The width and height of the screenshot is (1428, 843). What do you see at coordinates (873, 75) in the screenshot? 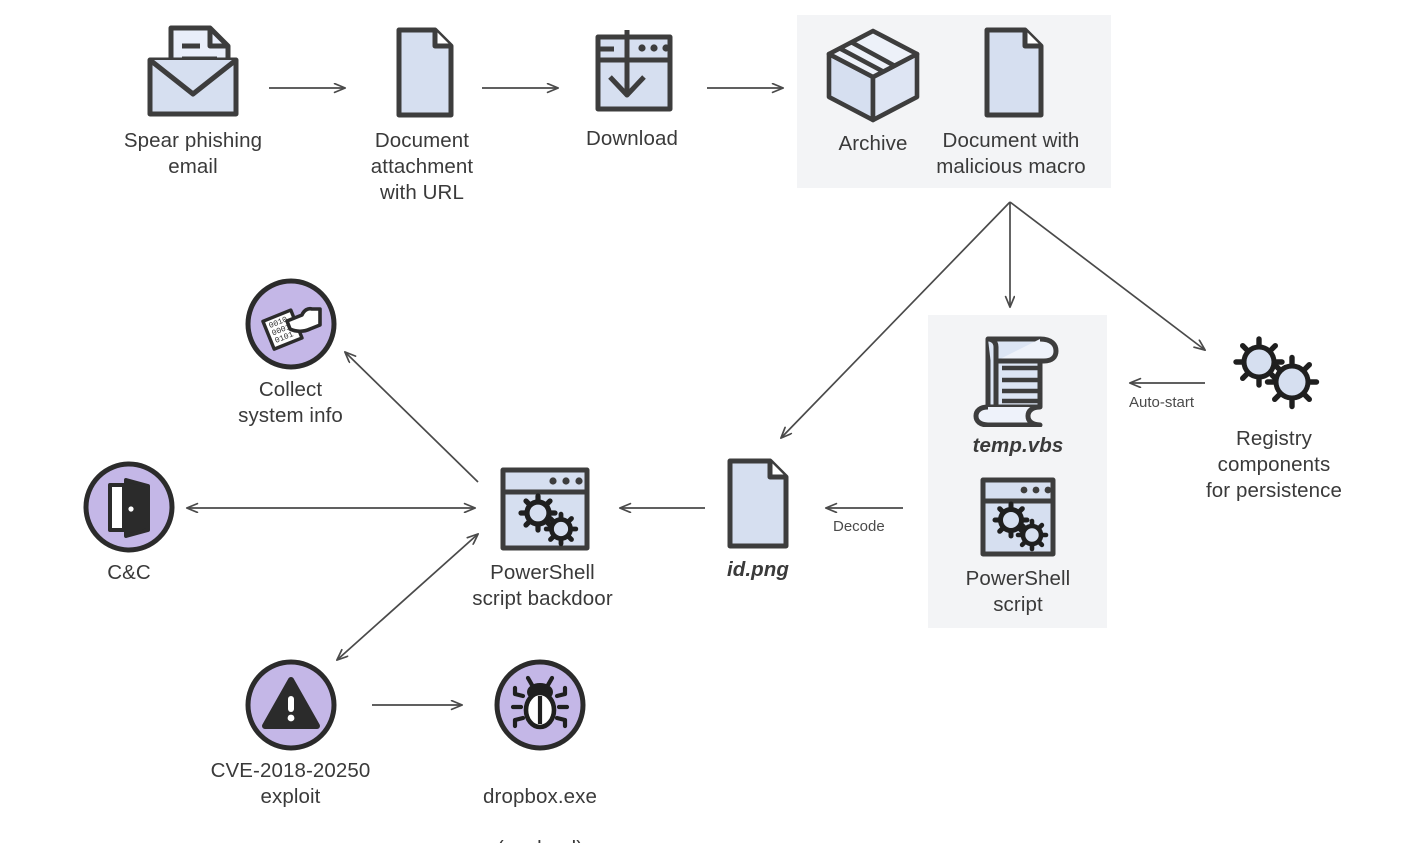
I see `archive-box-icon` at bounding box center [873, 75].